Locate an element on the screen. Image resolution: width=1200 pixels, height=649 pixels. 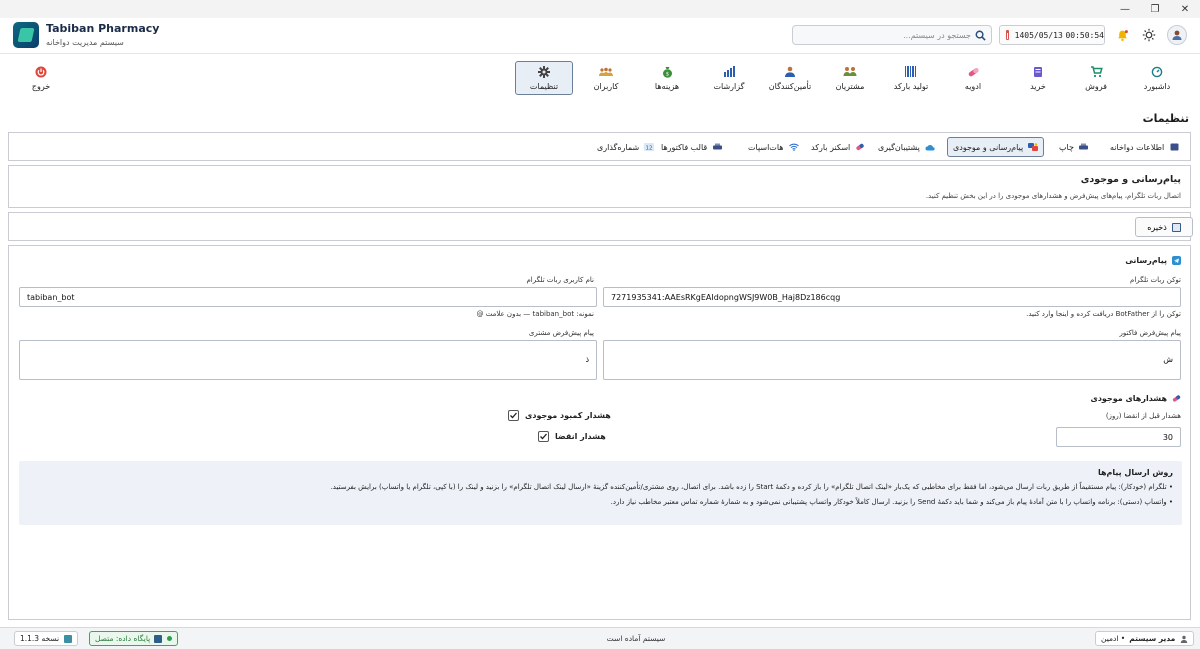
search-icon is located at coordinates (980, 35).